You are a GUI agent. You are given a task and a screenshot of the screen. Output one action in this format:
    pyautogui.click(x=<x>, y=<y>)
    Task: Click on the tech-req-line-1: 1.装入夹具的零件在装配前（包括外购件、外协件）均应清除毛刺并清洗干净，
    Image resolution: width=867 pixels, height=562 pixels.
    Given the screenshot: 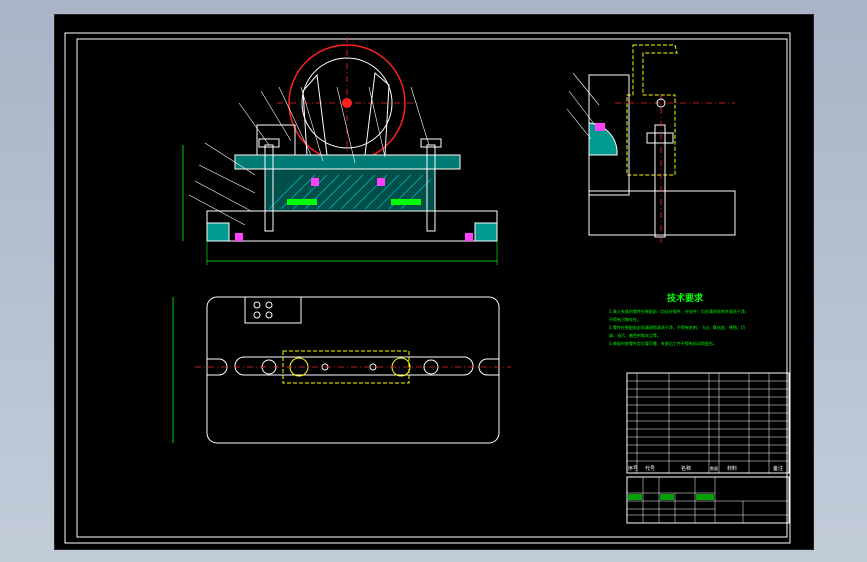 What is the action you would take?
    pyautogui.click(x=679, y=311)
    